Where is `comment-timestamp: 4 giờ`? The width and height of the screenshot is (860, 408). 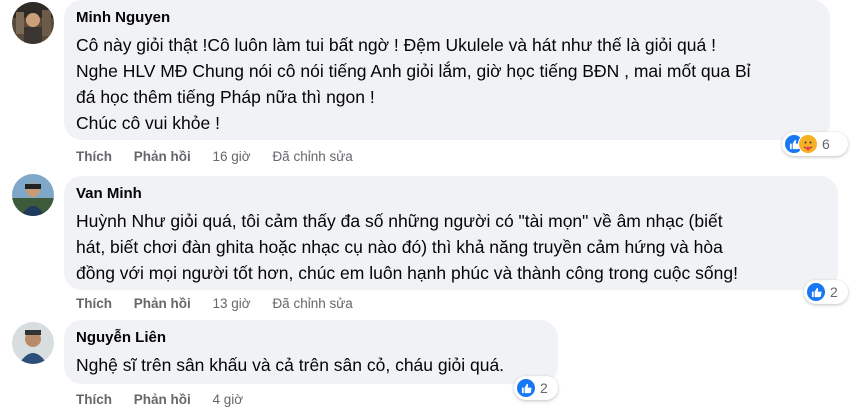
comment-timestamp: 4 giờ is located at coordinates (228, 399).